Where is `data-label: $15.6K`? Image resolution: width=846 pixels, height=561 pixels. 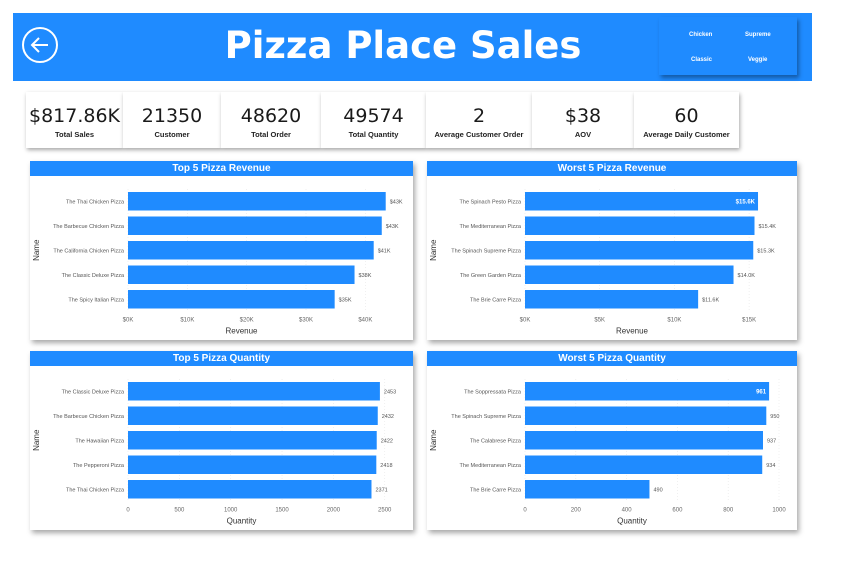 data-label: $15.6K is located at coordinates (746, 202).